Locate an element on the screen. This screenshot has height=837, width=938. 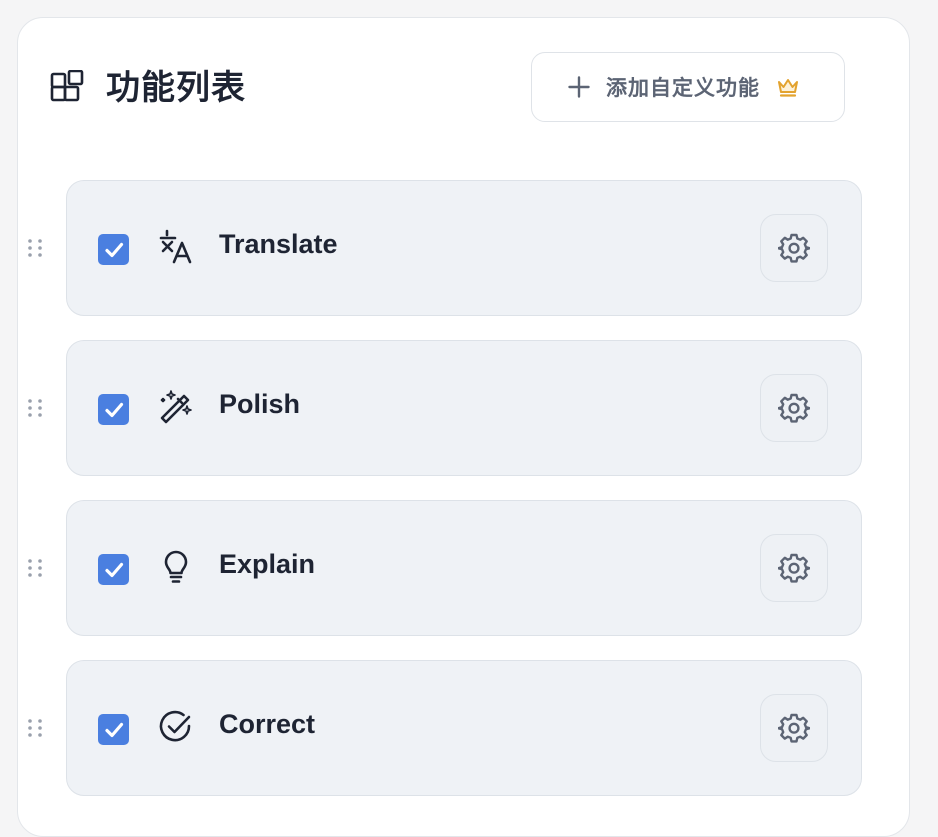
feature-item-polish: Polish is located at coordinates (464, 408).